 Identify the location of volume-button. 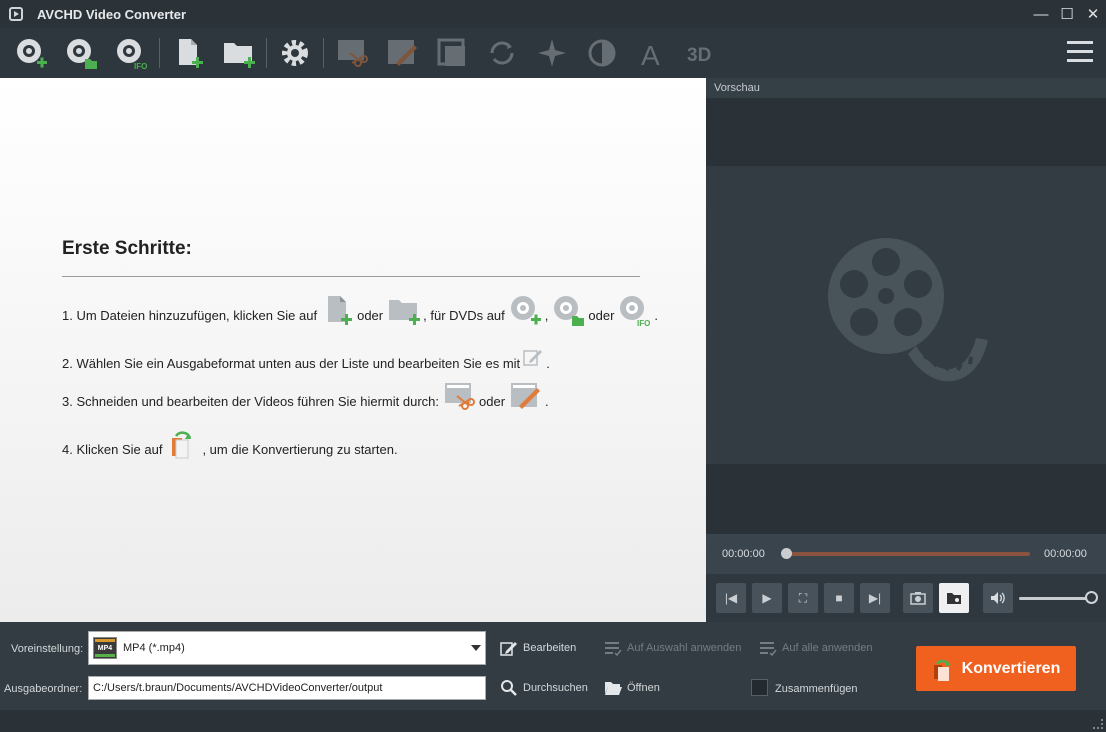
(998, 598).